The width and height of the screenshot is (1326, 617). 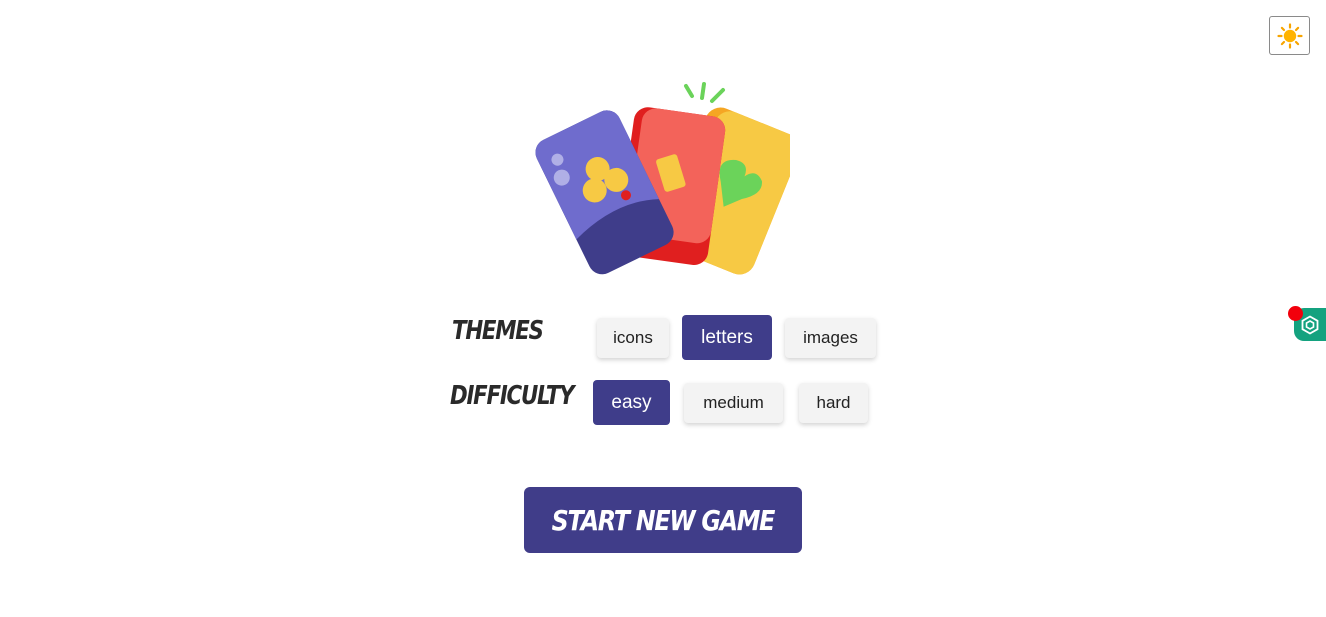 I want to click on sun-icon, so click(x=1289, y=35).